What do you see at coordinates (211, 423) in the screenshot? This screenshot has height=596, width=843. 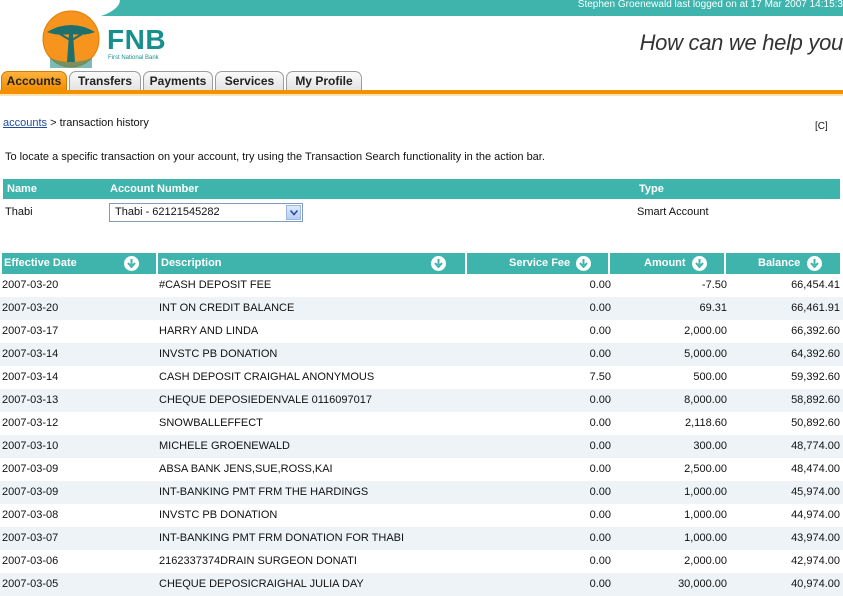 I see `cell-description: SNOWBALLEFFECT` at bounding box center [211, 423].